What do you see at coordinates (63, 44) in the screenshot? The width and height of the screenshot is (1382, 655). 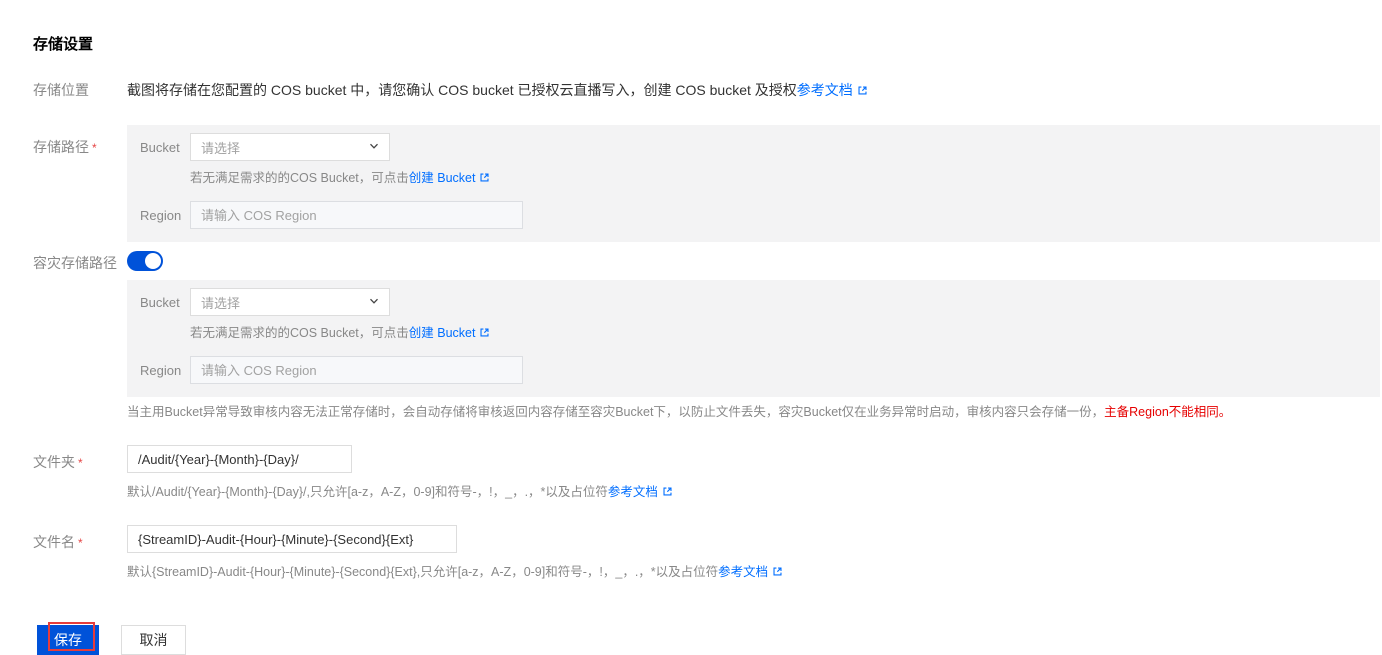 I see `page-title: 存储设置` at bounding box center [63, 44].